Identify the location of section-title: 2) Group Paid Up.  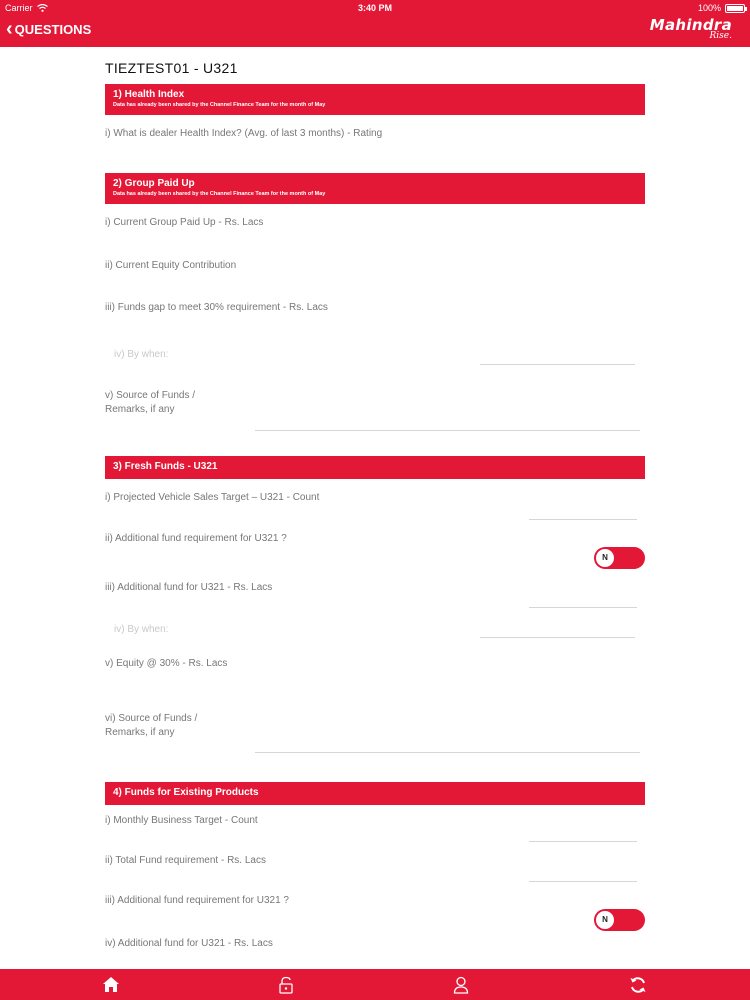
(154, 183).